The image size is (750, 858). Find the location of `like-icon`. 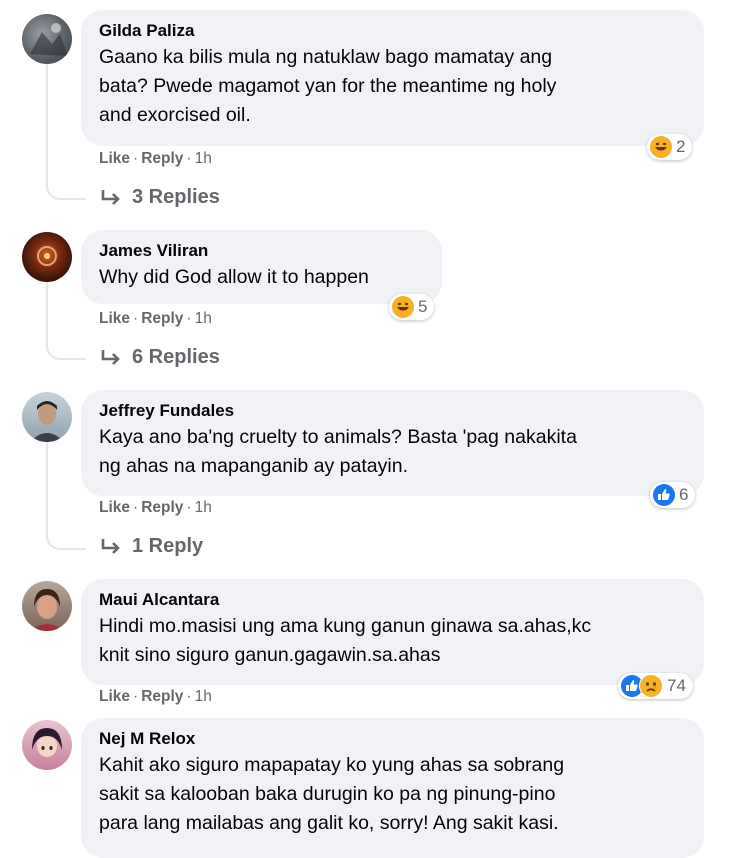

like-icon is located at coordinates (664, 495).